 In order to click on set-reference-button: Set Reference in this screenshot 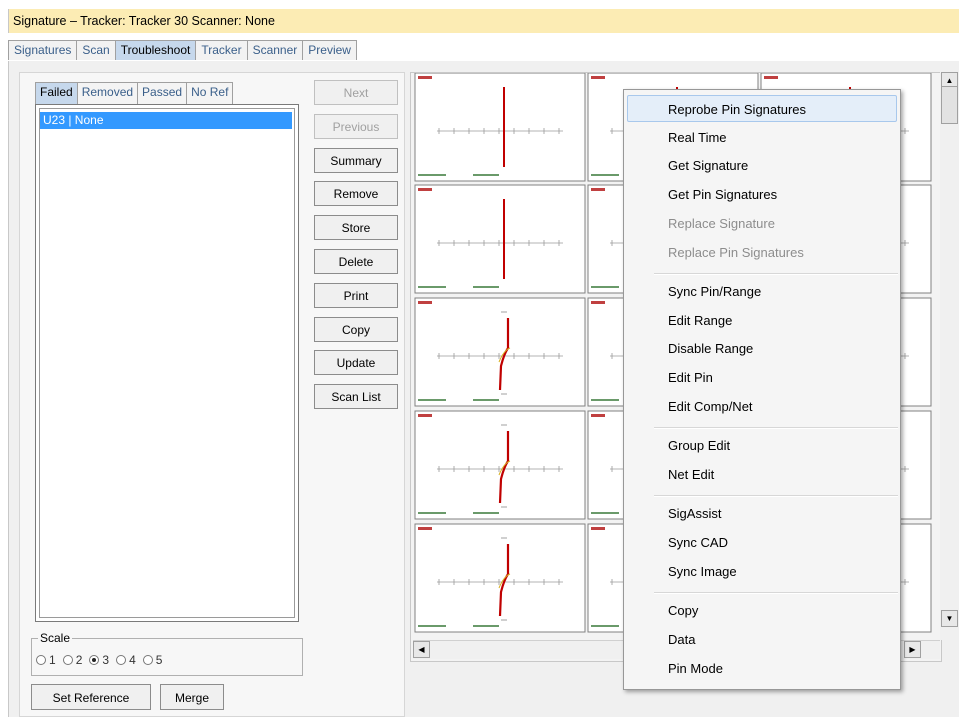, I will do `click(91, 697)`.